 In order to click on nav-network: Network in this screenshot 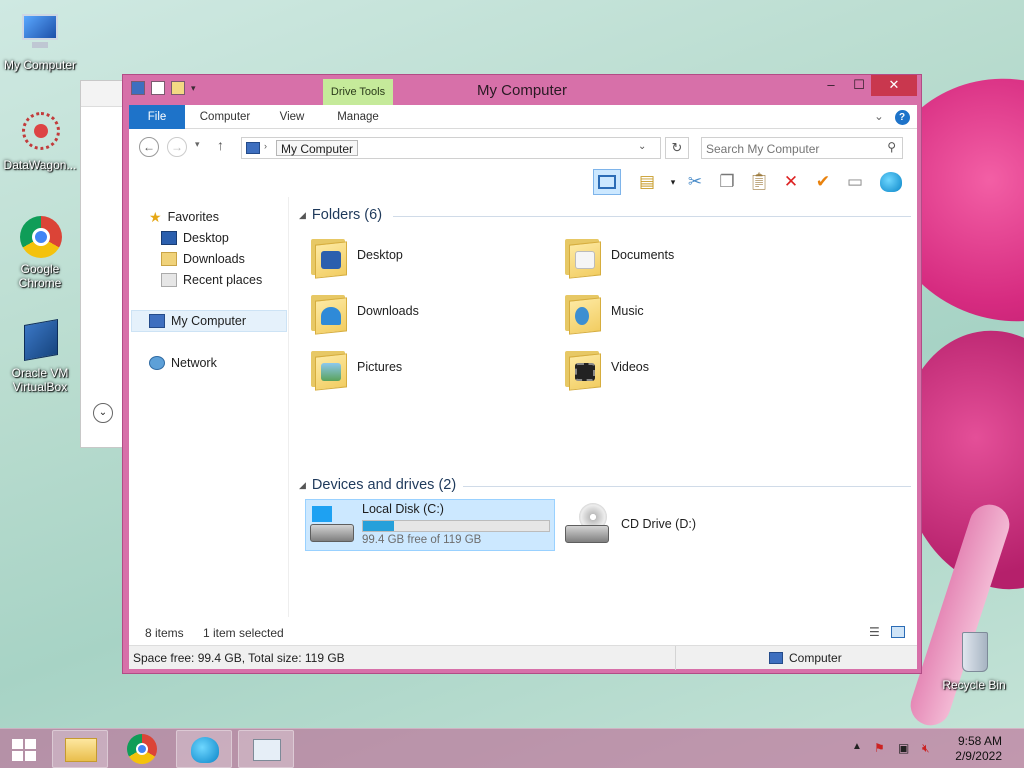, I will do `click(183, 363)`.